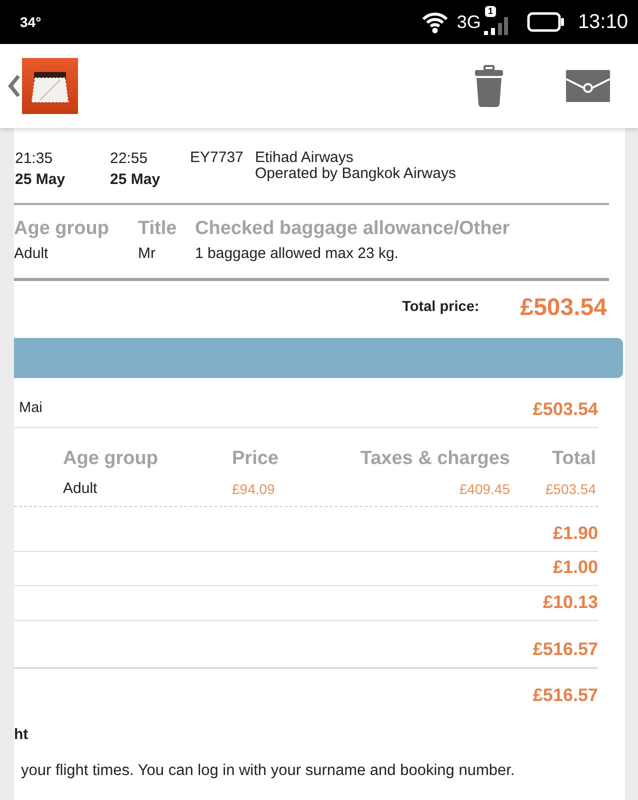 This screenshot has height=800, width=638. What do you see at coordinates (565, 409) in the screenshot?
I see `passenger-amount: £503.54` at bounding box center [565, 409].